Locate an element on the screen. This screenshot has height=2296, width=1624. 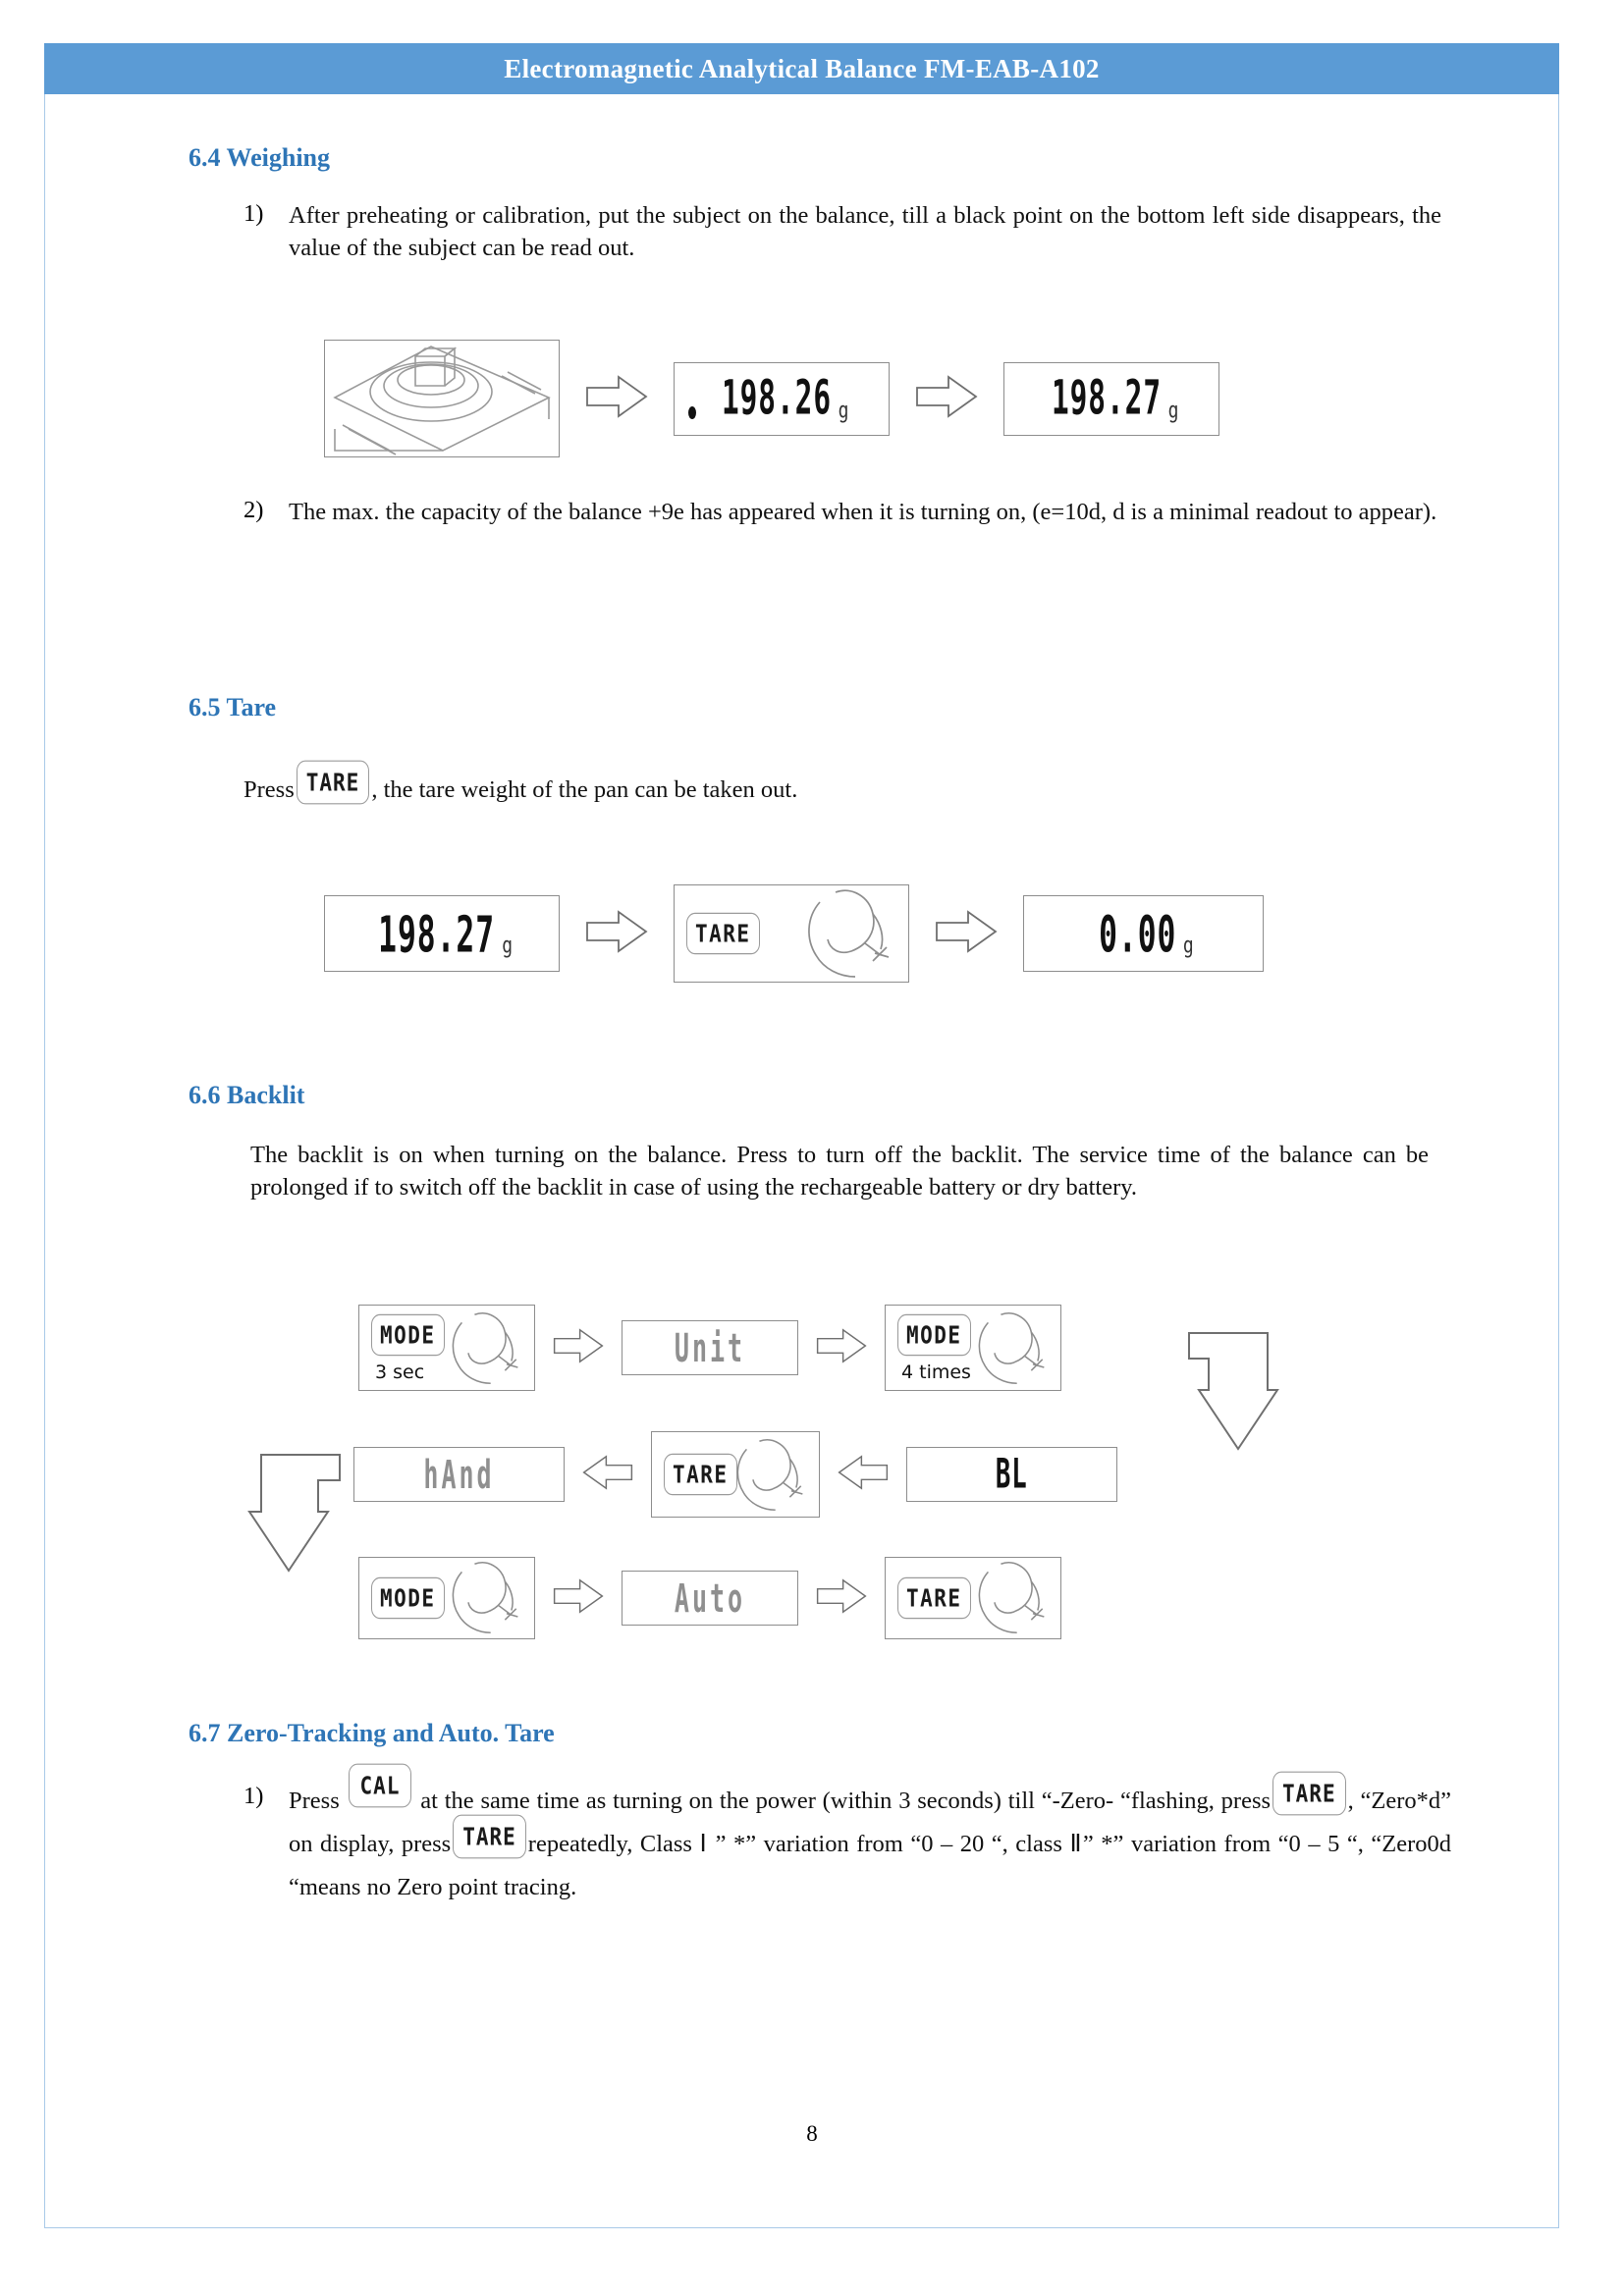
lcd-display-menu: Auto is located at coordinates (710, 1599).